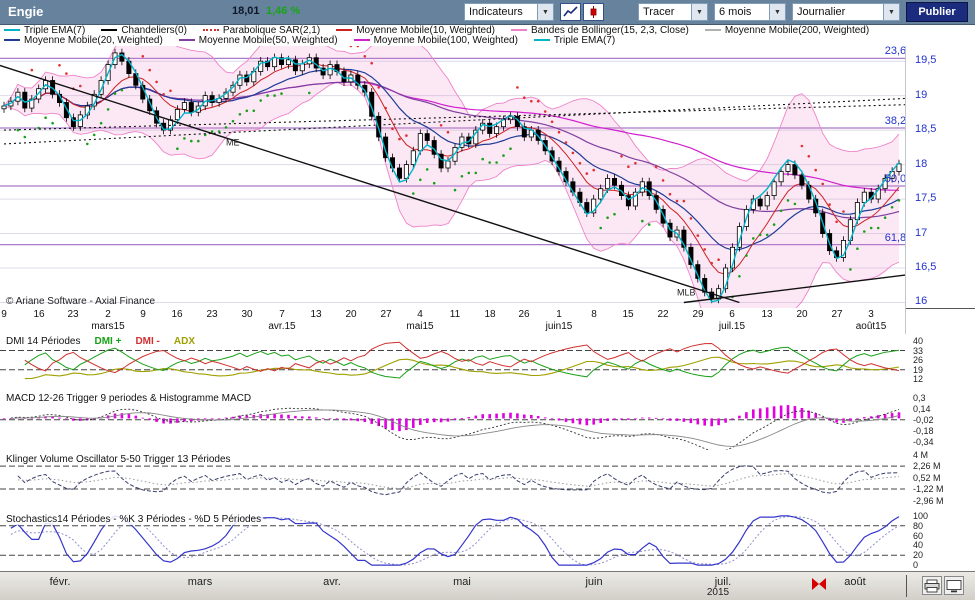 The width and height of the screenshot is (975, 600). Describe the element at coordinates (386, 314) in the screenshot. I see `date-tick-label: 27` at that location.